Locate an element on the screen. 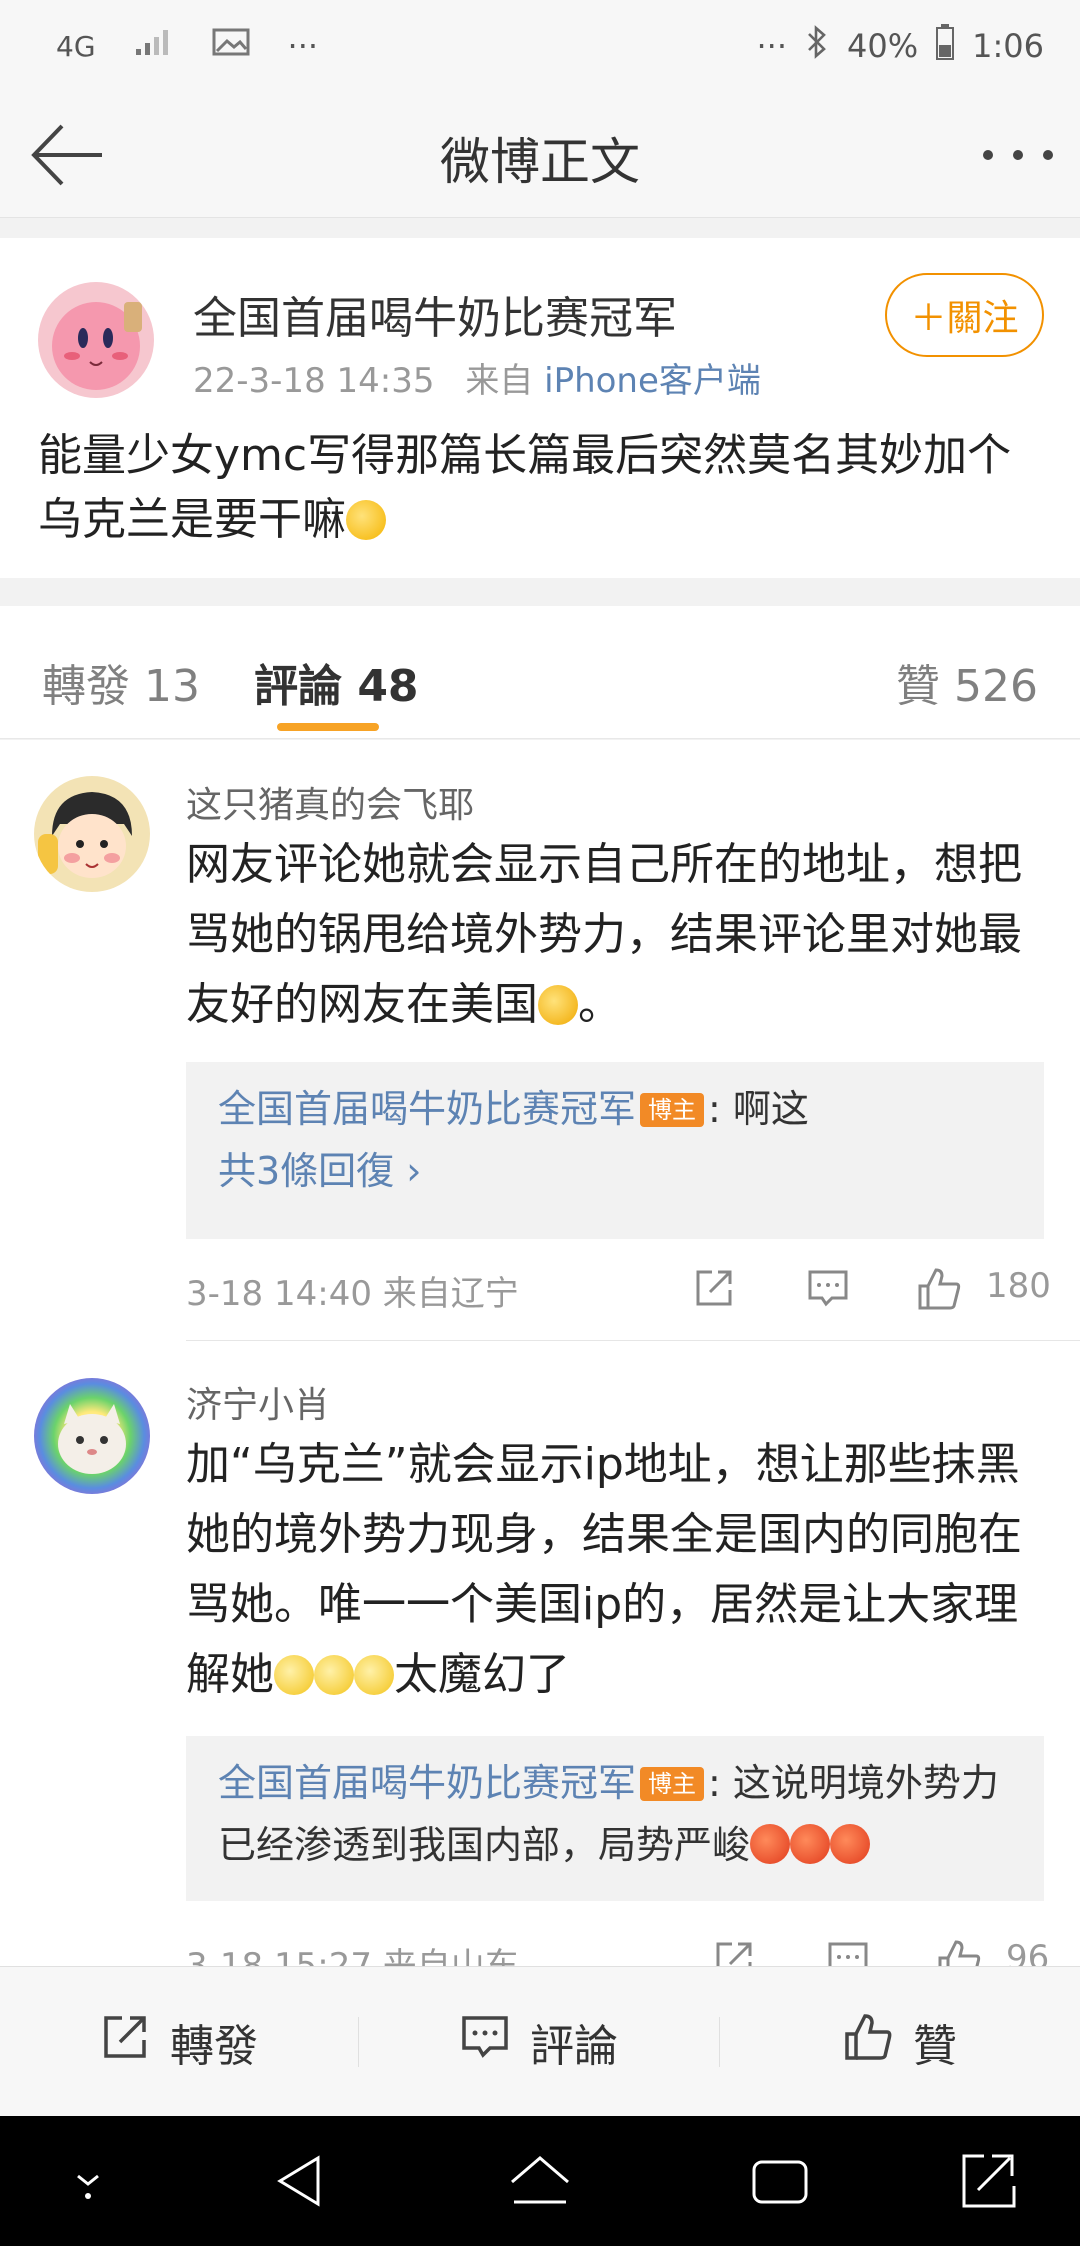  post-from-label: 来自 is located at coordinates (499, 381).